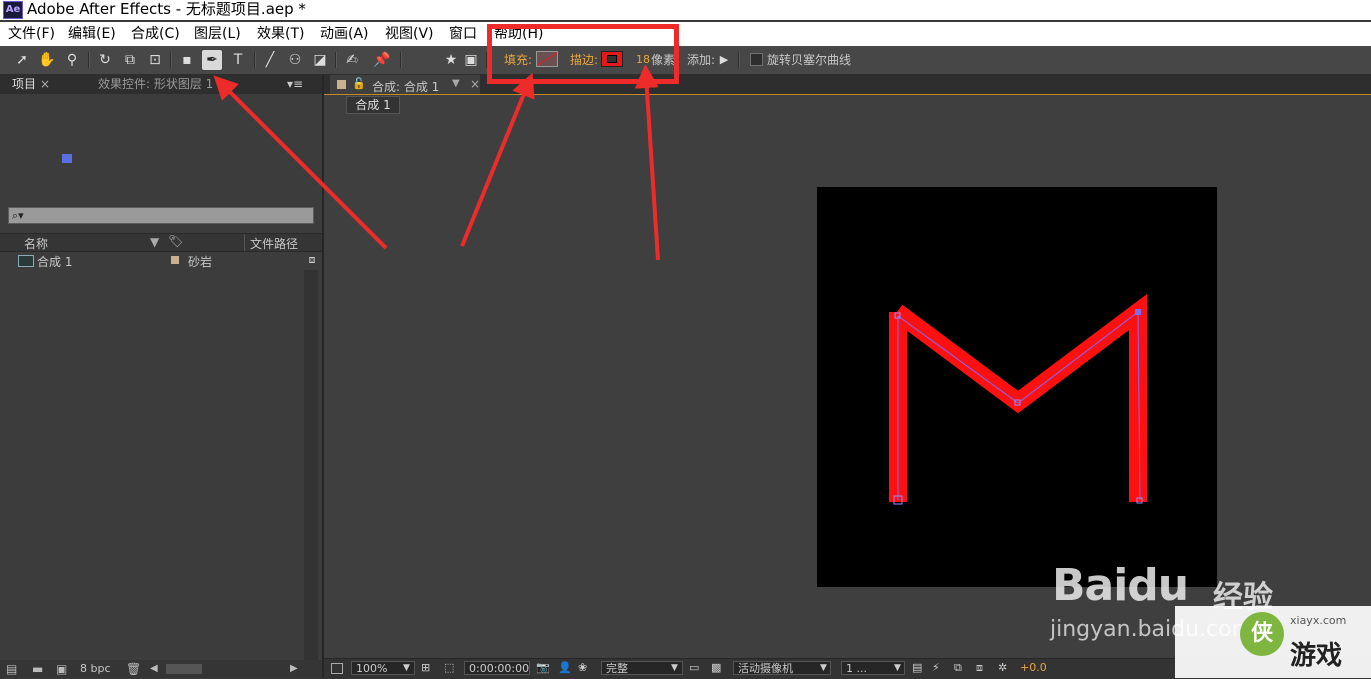 The height and width of the screenshot is (679, 1371). I want to click on tab-effect-controls: 效果控件: 形状图层 1, so click(155, 84).